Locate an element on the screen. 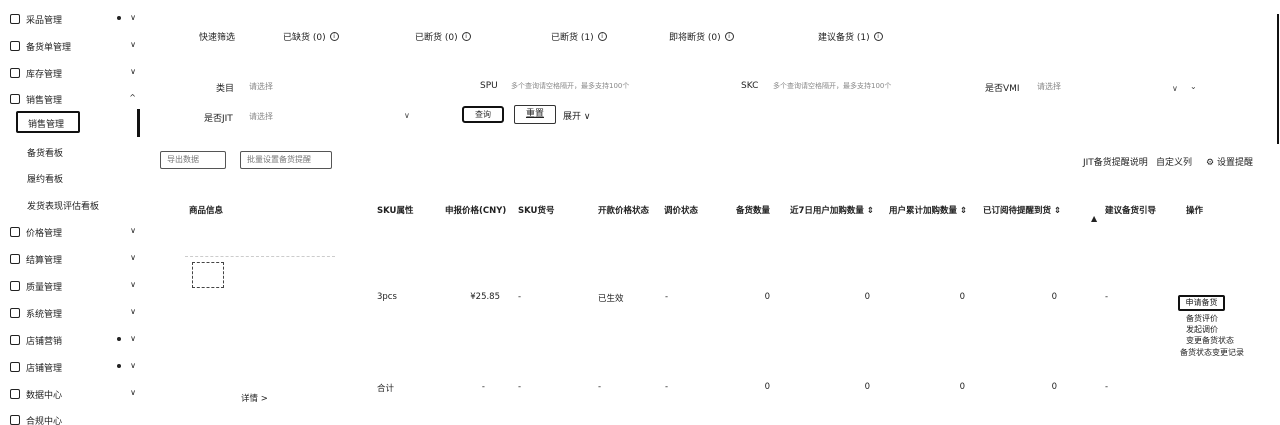 This screenshot has width=1280, height=425. row1-sku-attr: 3pcs is located at coordinates (387, 297).